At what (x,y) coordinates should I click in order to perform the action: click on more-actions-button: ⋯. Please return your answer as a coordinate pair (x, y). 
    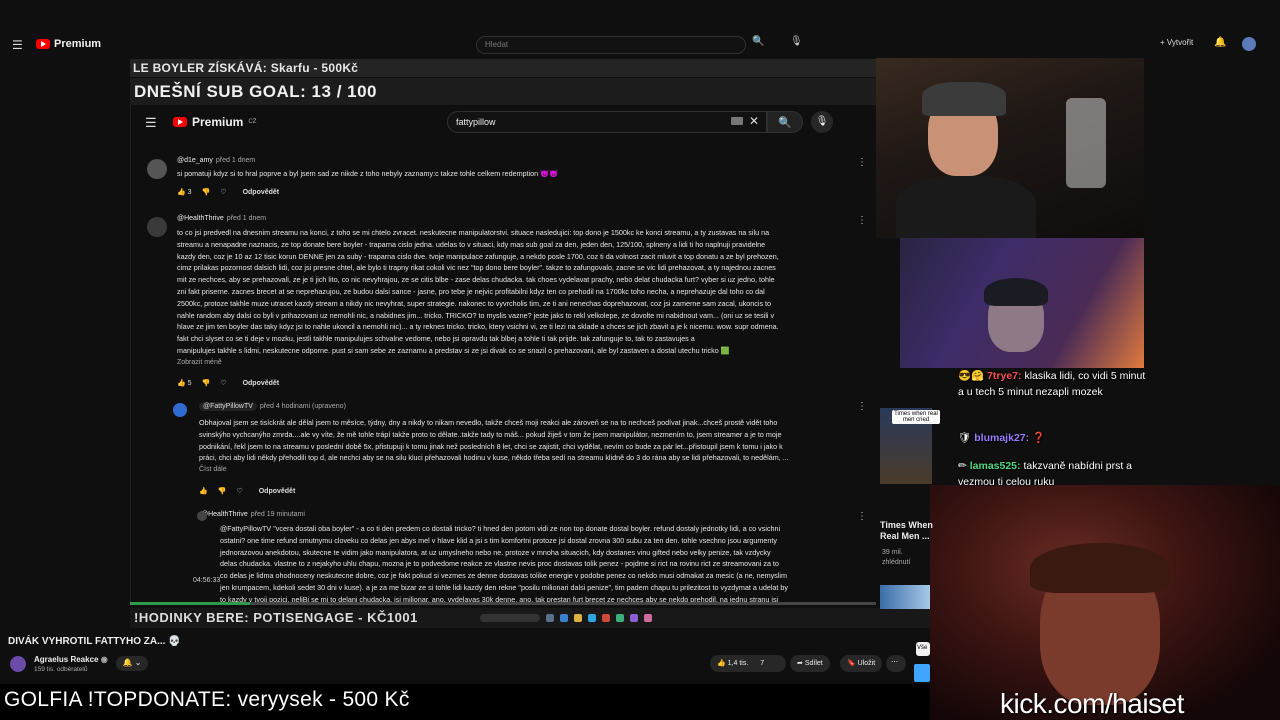
    Looking at the image, I should click on (896, 663).